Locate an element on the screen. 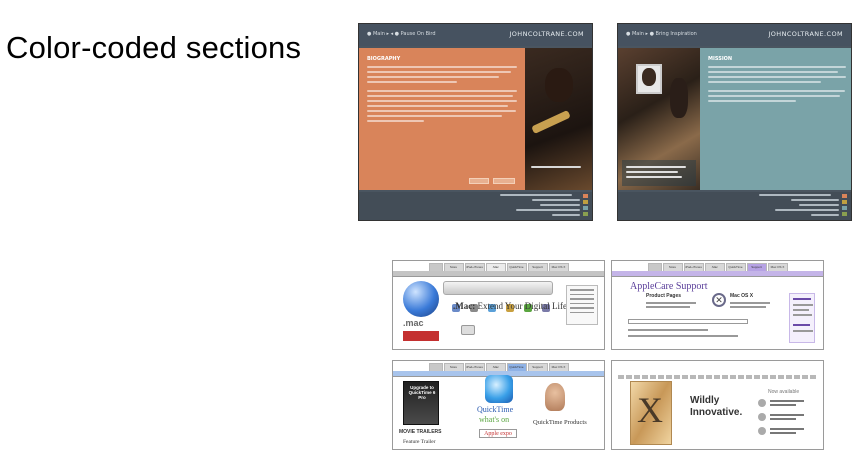 Image resolution: width=862 pixels, height=473 pixels. apple-macosx-screenshot: X Wildly Innovative. Now available is located at coordinates (717, 405).